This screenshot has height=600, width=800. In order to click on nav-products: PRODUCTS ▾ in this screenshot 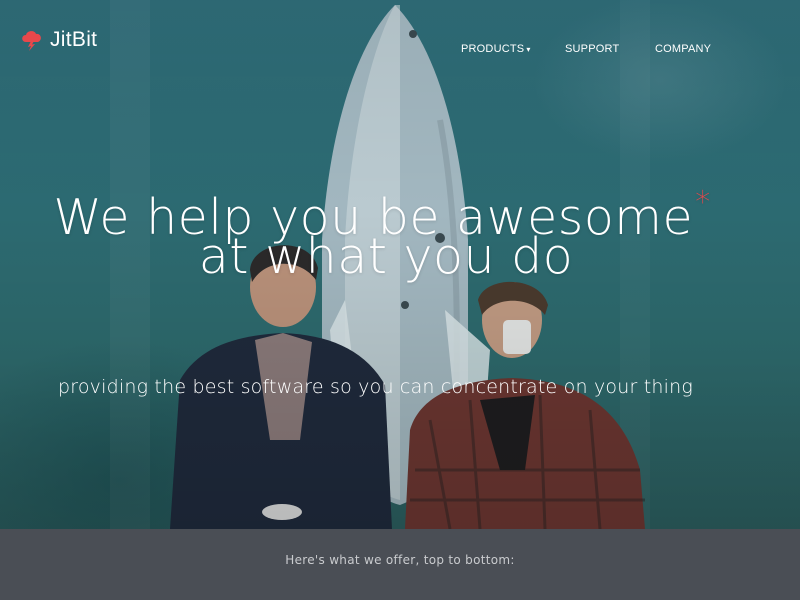, I will do `click(496, 49)`.